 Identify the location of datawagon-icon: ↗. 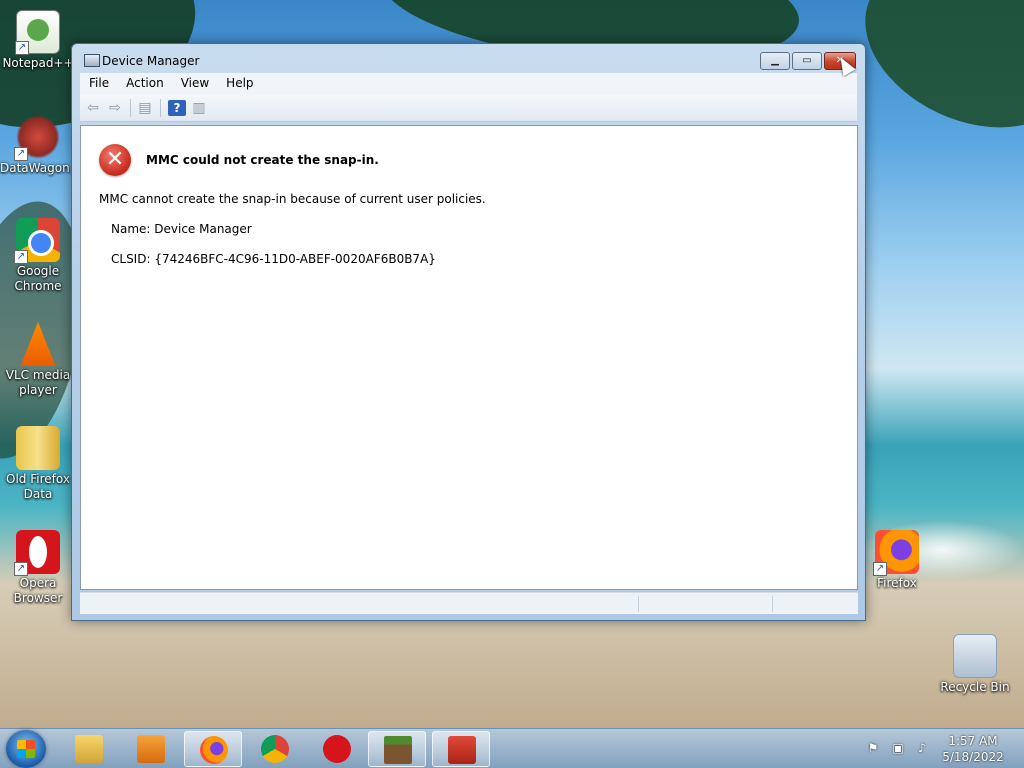
(37, 138).